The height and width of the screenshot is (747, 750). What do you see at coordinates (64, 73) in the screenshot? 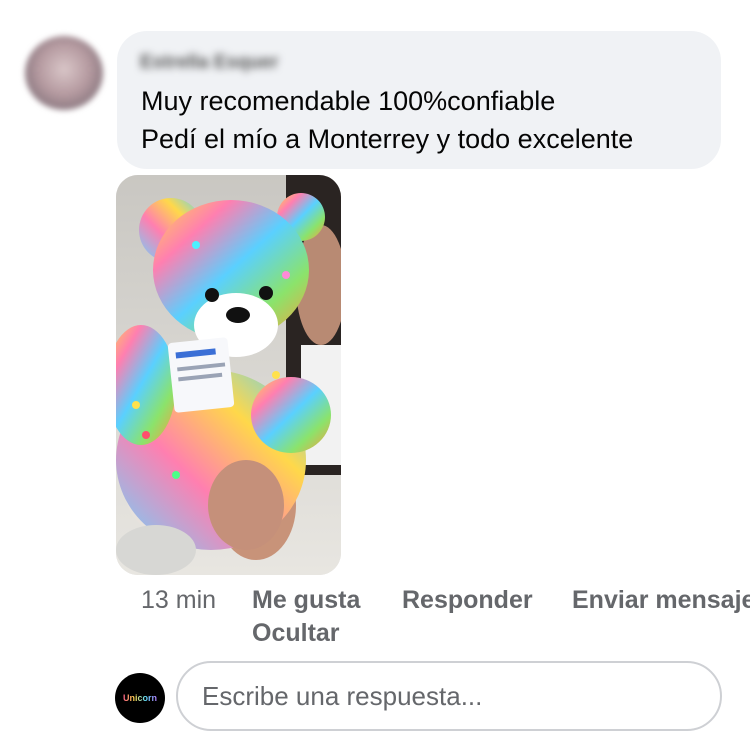
I see `commenter-avatar` at bounding box center [64, 73].